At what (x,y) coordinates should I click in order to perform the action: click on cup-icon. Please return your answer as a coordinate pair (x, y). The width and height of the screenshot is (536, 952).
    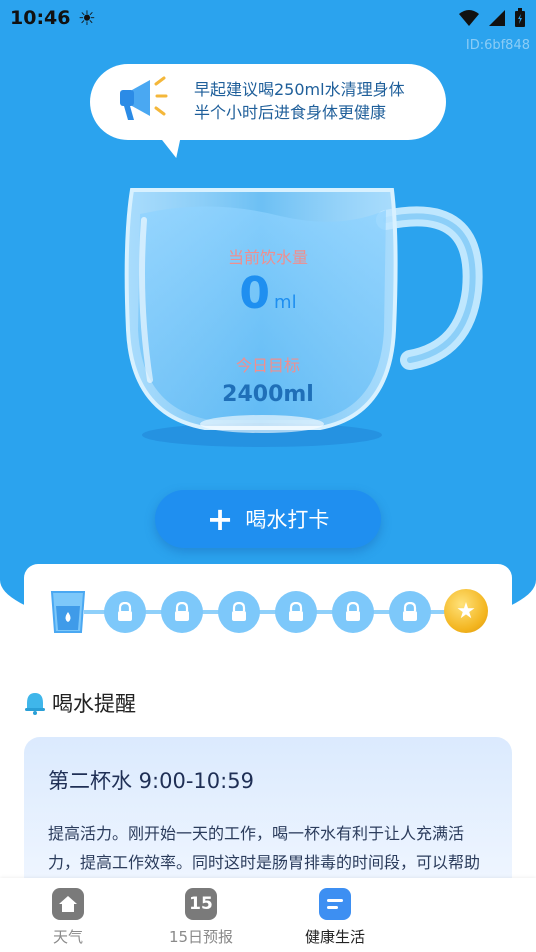
    Looking at the image, I should click on (68, 612).